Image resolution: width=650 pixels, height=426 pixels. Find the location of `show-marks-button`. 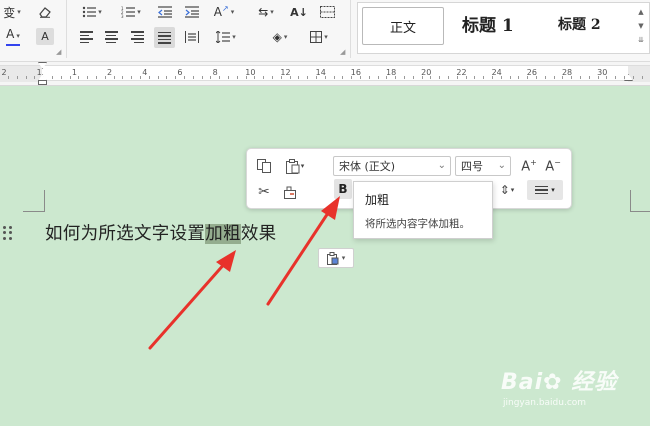

show-marks-button is located at coordinates (327, 12).